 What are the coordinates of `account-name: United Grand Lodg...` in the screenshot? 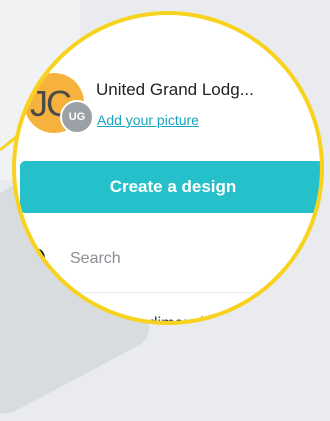 It's located at (175, 90).